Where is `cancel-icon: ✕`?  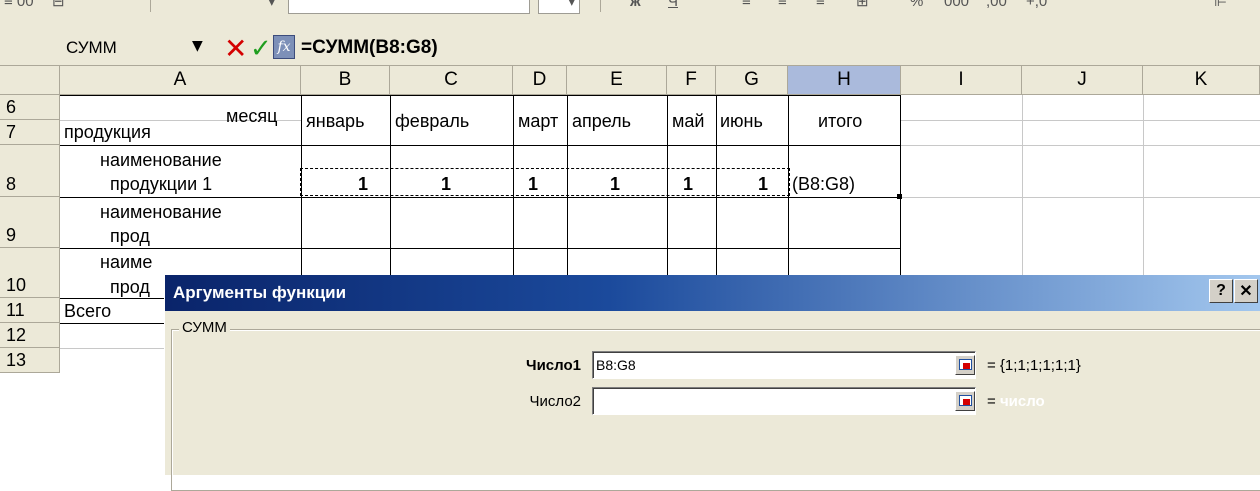 cancel-icon: ✕ is located at coordinates (235, 49).